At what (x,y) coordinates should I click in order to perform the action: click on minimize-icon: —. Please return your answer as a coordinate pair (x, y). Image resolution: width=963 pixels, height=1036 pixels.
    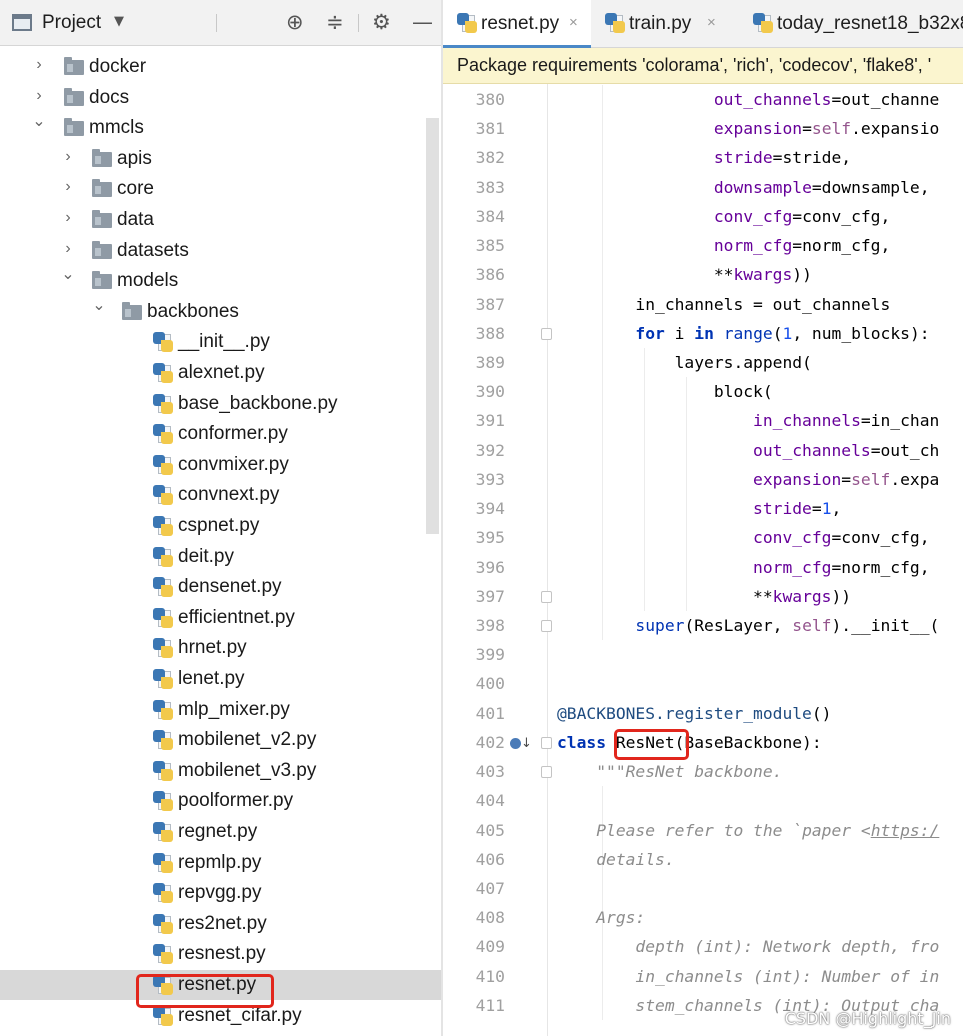
    Looking at the image, I should click on (422, 22).